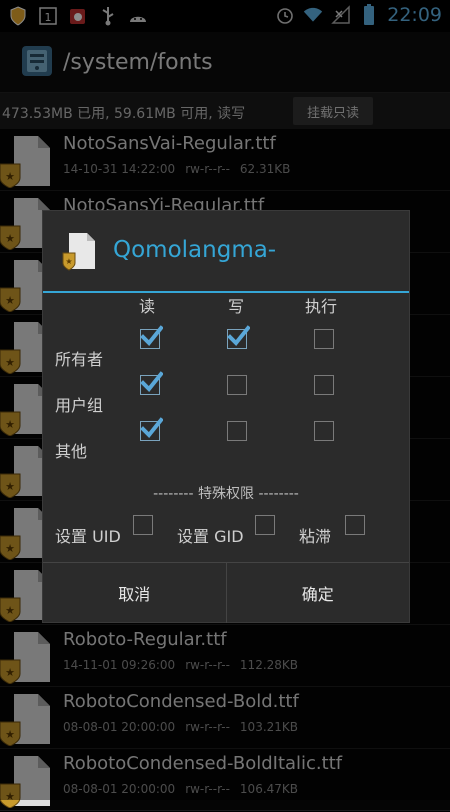  What do you see at coordinates (79, 359) in the screenshot?
I see `row-label-owner: 所有者` at bounding box center [79, 359].